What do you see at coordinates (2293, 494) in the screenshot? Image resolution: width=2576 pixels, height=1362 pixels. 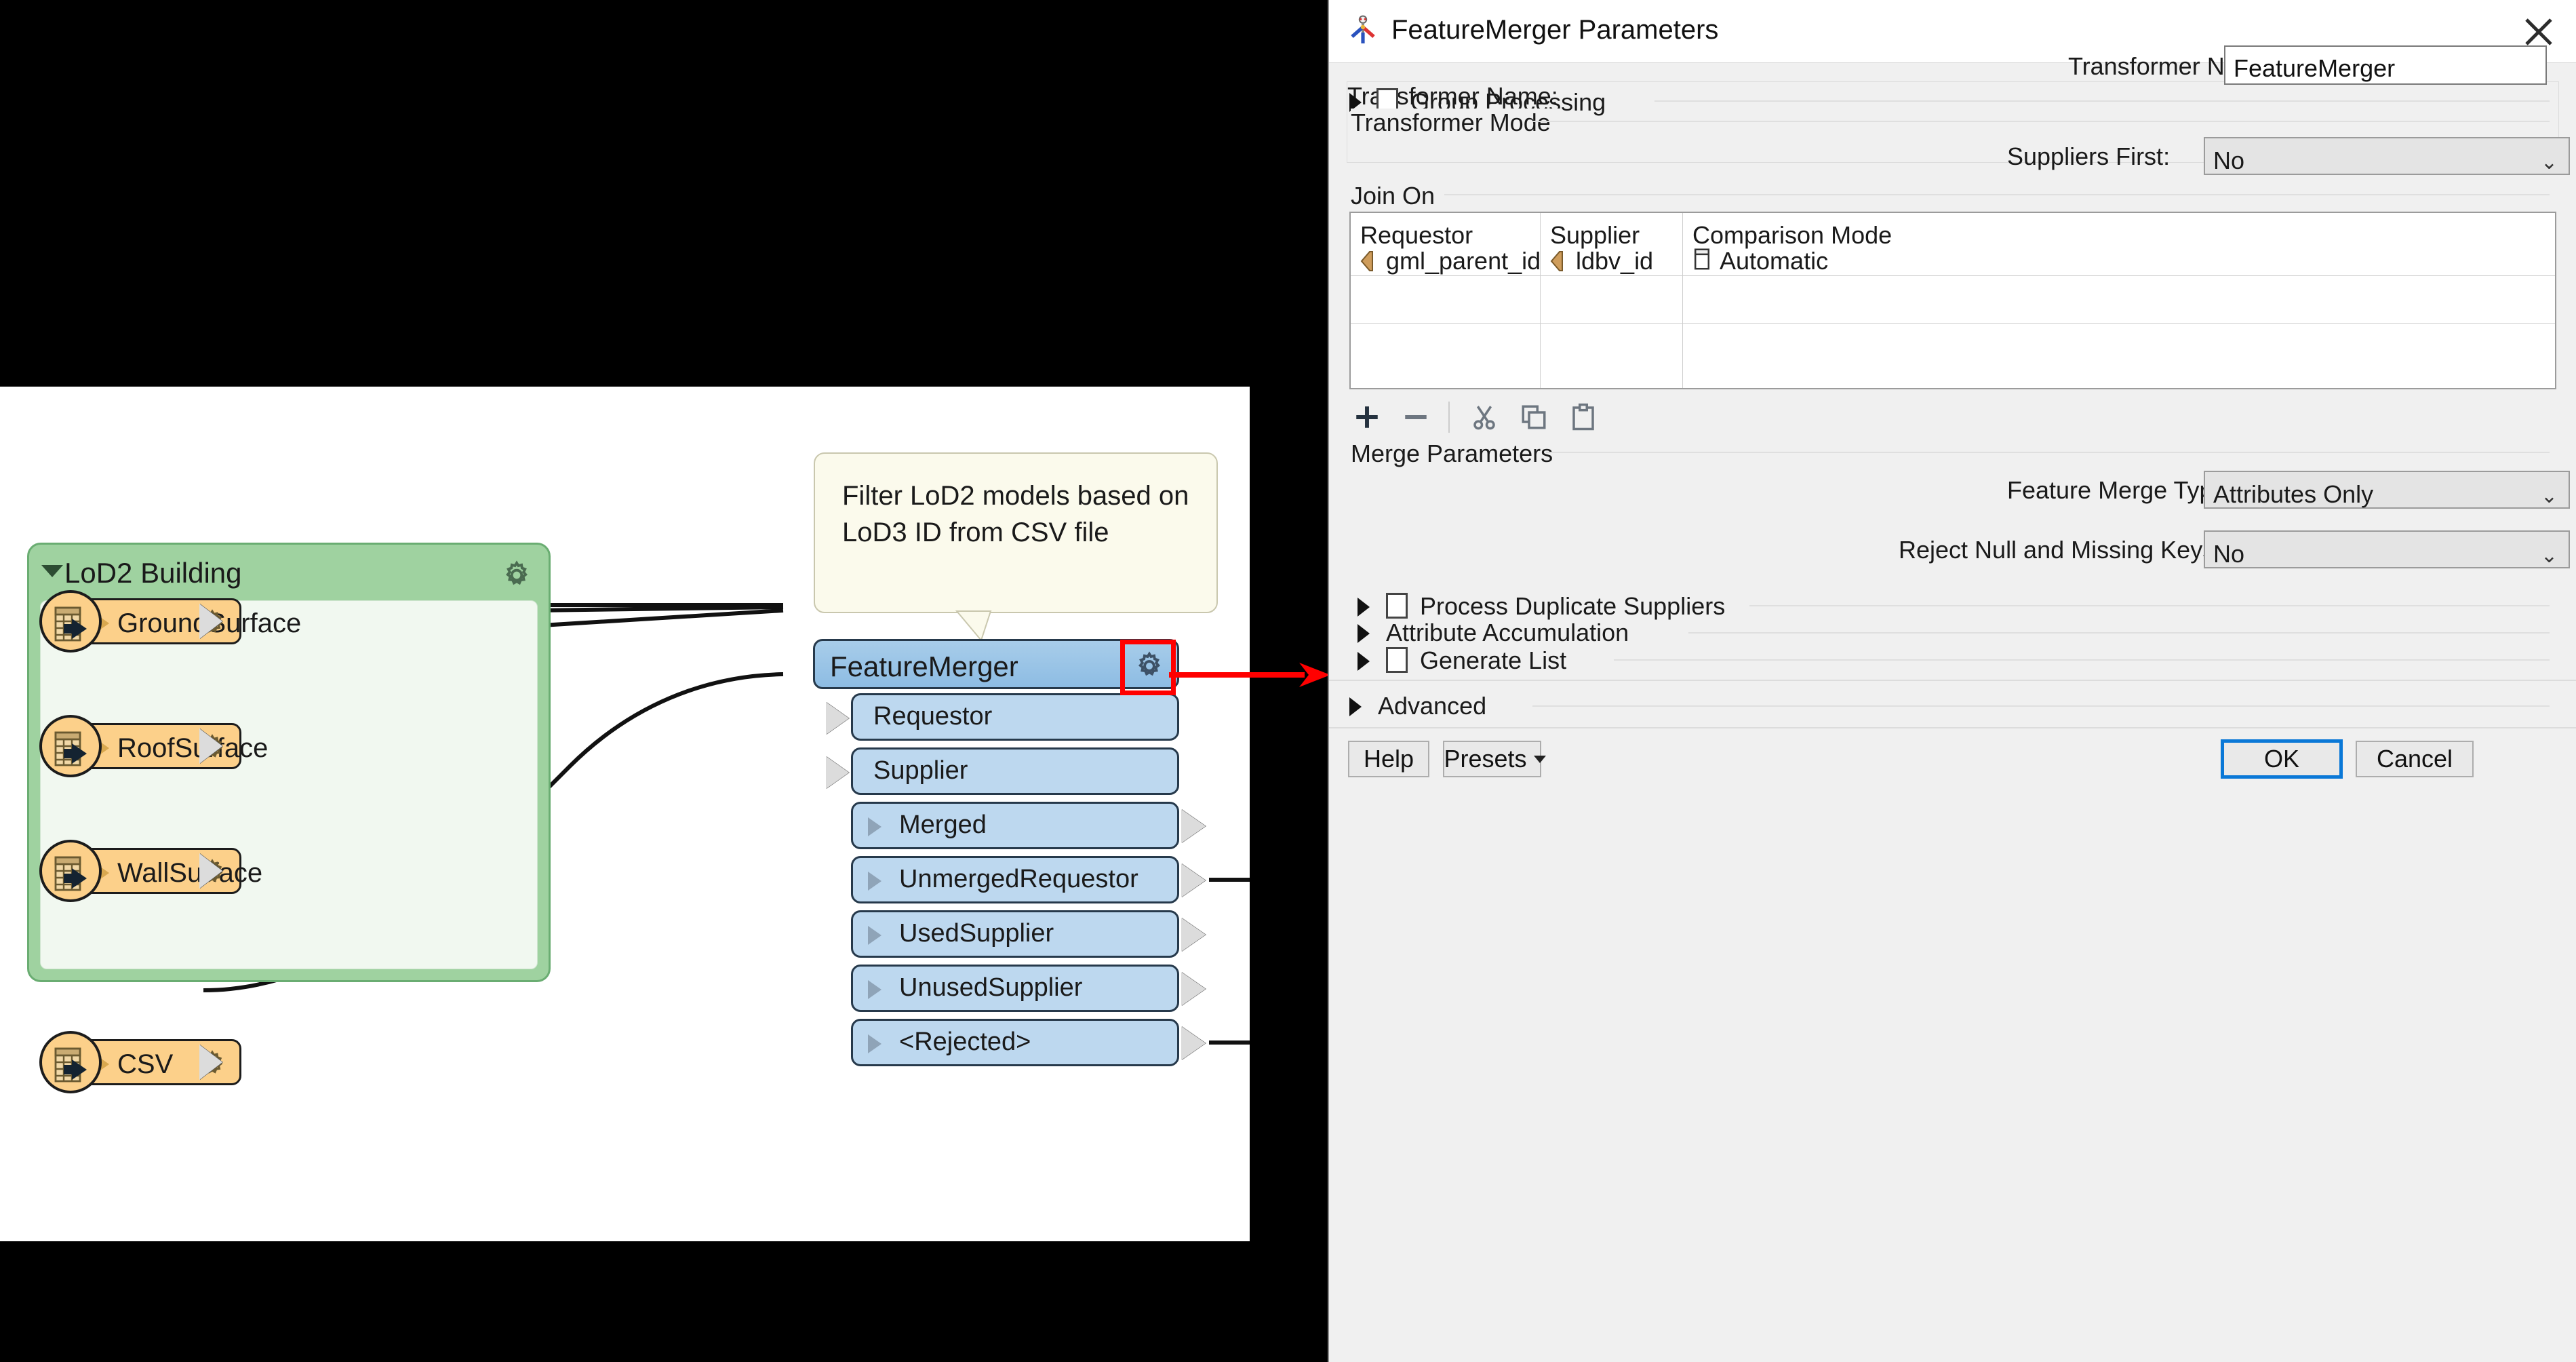 I see `feature-merge-type-value: Attributes Only` at bounding box center [2293, 494].